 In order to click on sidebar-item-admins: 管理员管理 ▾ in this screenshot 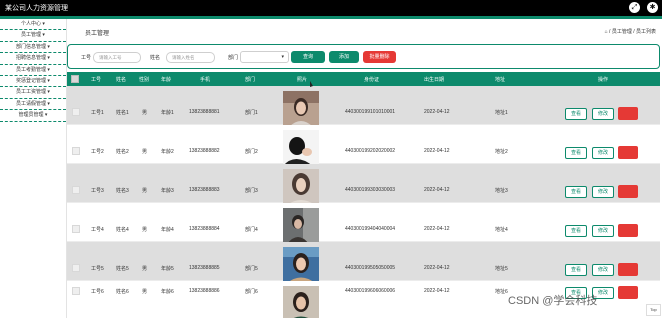, I will do `click(33, 116)`.